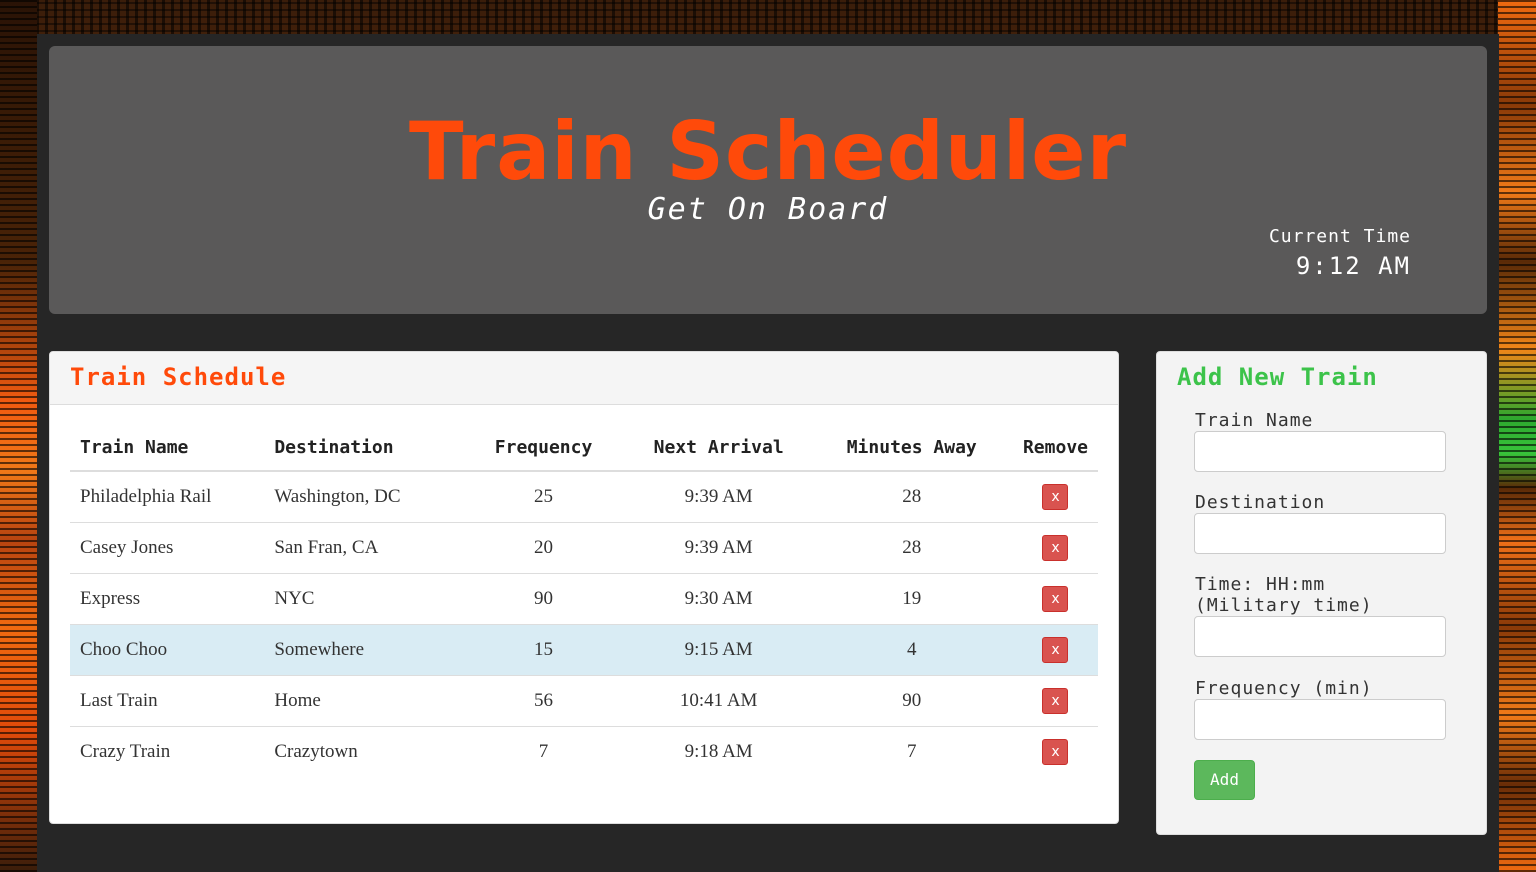 The image size is (1536, 872). Describe the element at coordinates (1517, 436) in the screenshot. I see `board-strip-right` at that location.